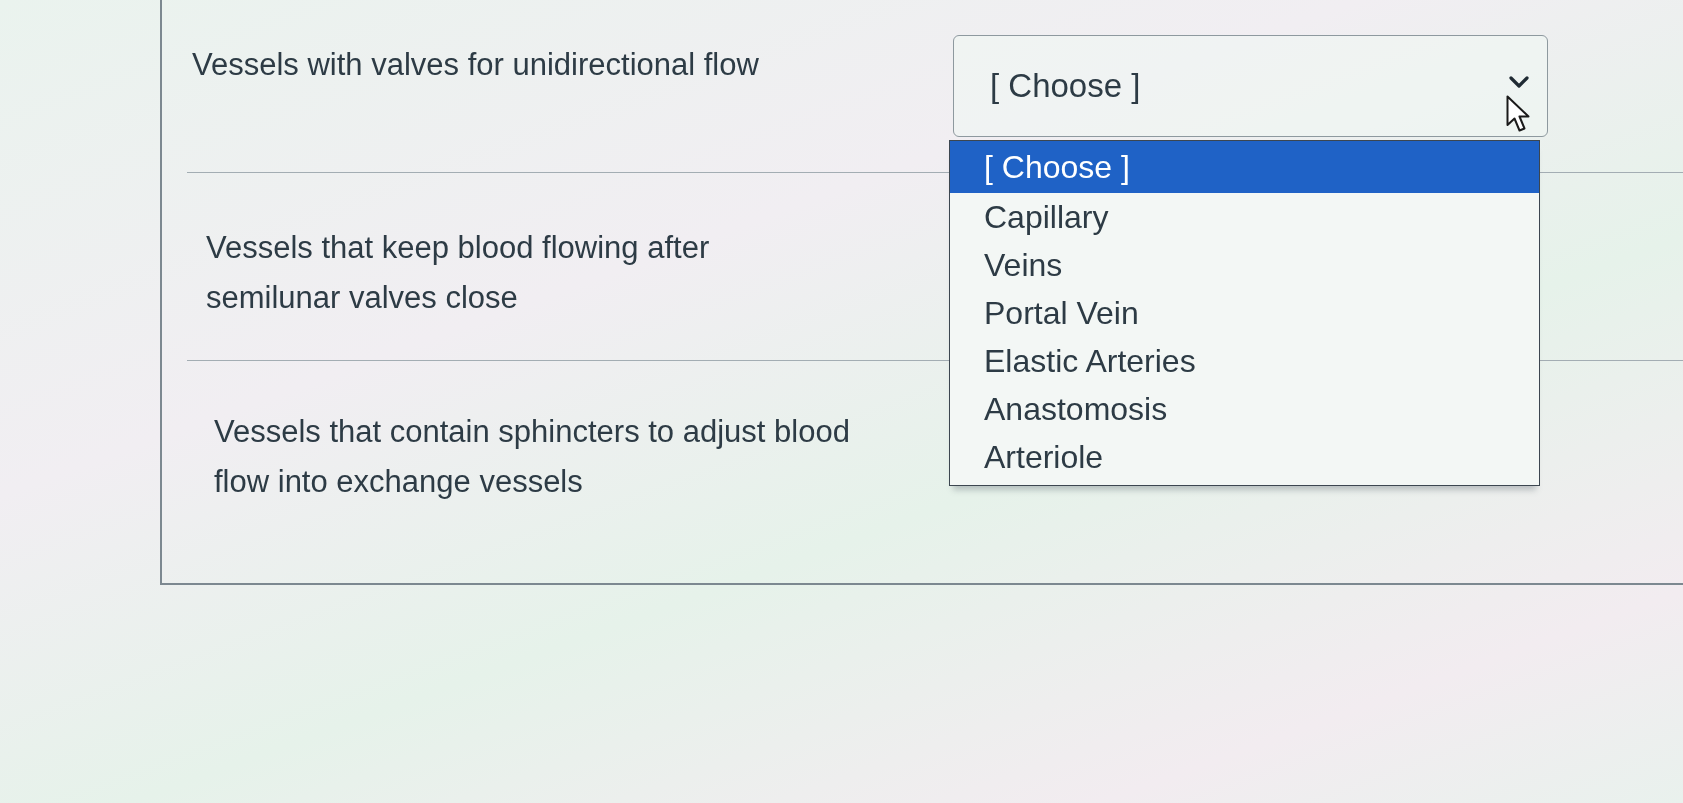  Describe the element at coordinates (475, 65) in the screenshot. I see `question-prompt: Vessels with valves for unidirectional flow` at that location.